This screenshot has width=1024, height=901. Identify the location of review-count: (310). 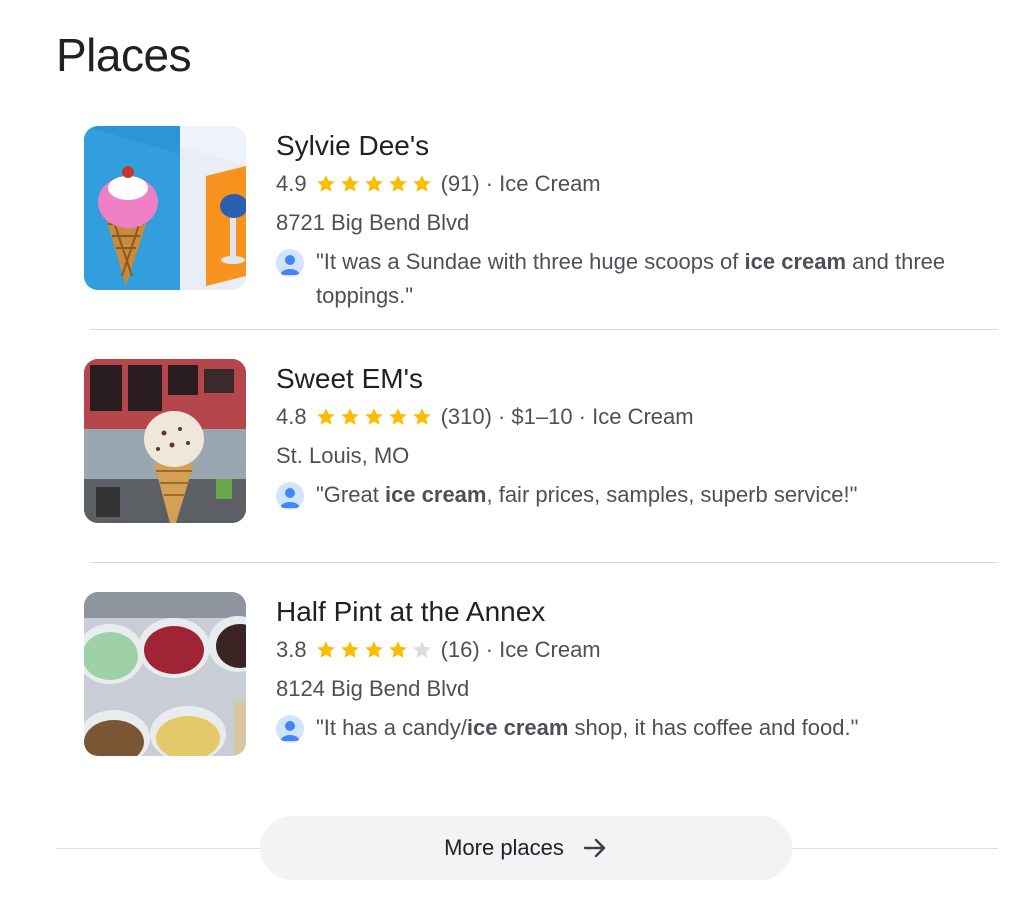
(466, 417).